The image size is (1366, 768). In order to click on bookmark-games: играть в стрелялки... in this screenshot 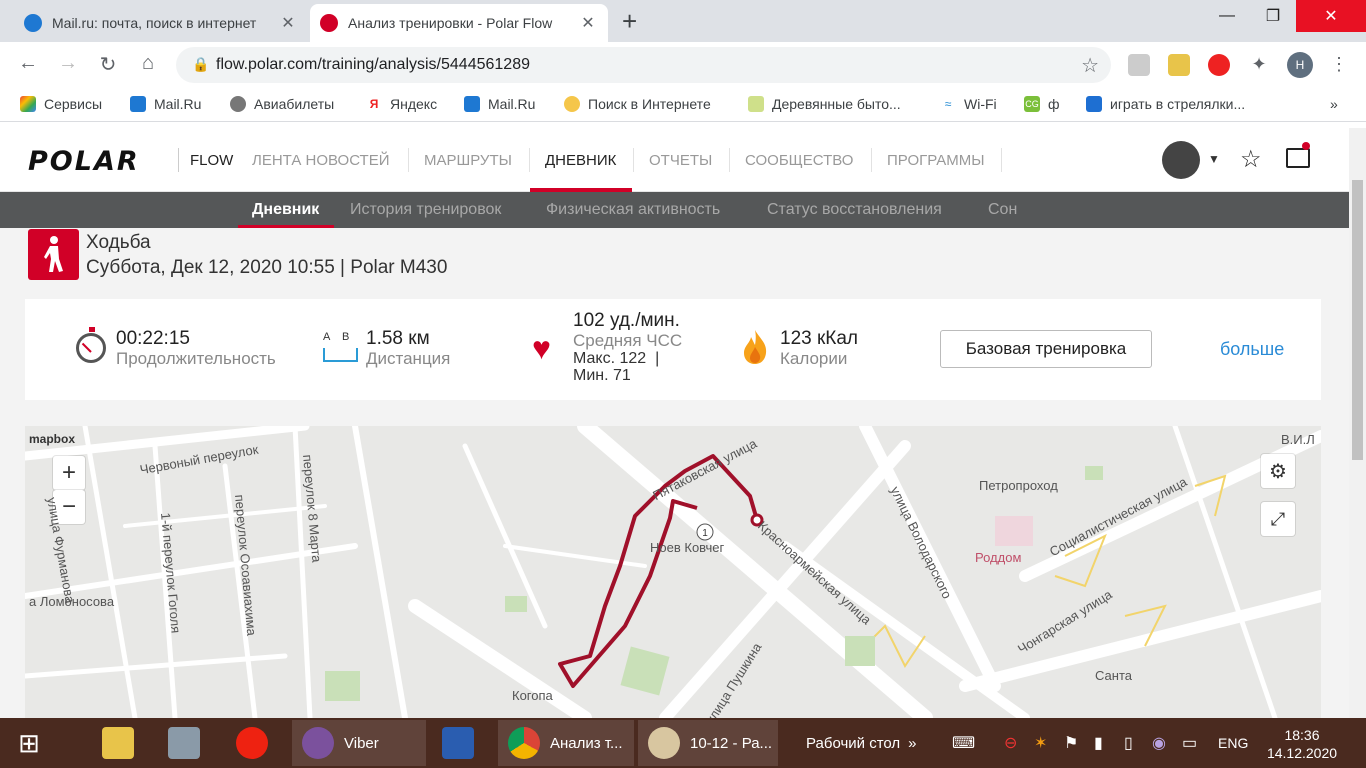, I will do `click(1165, 104)`.